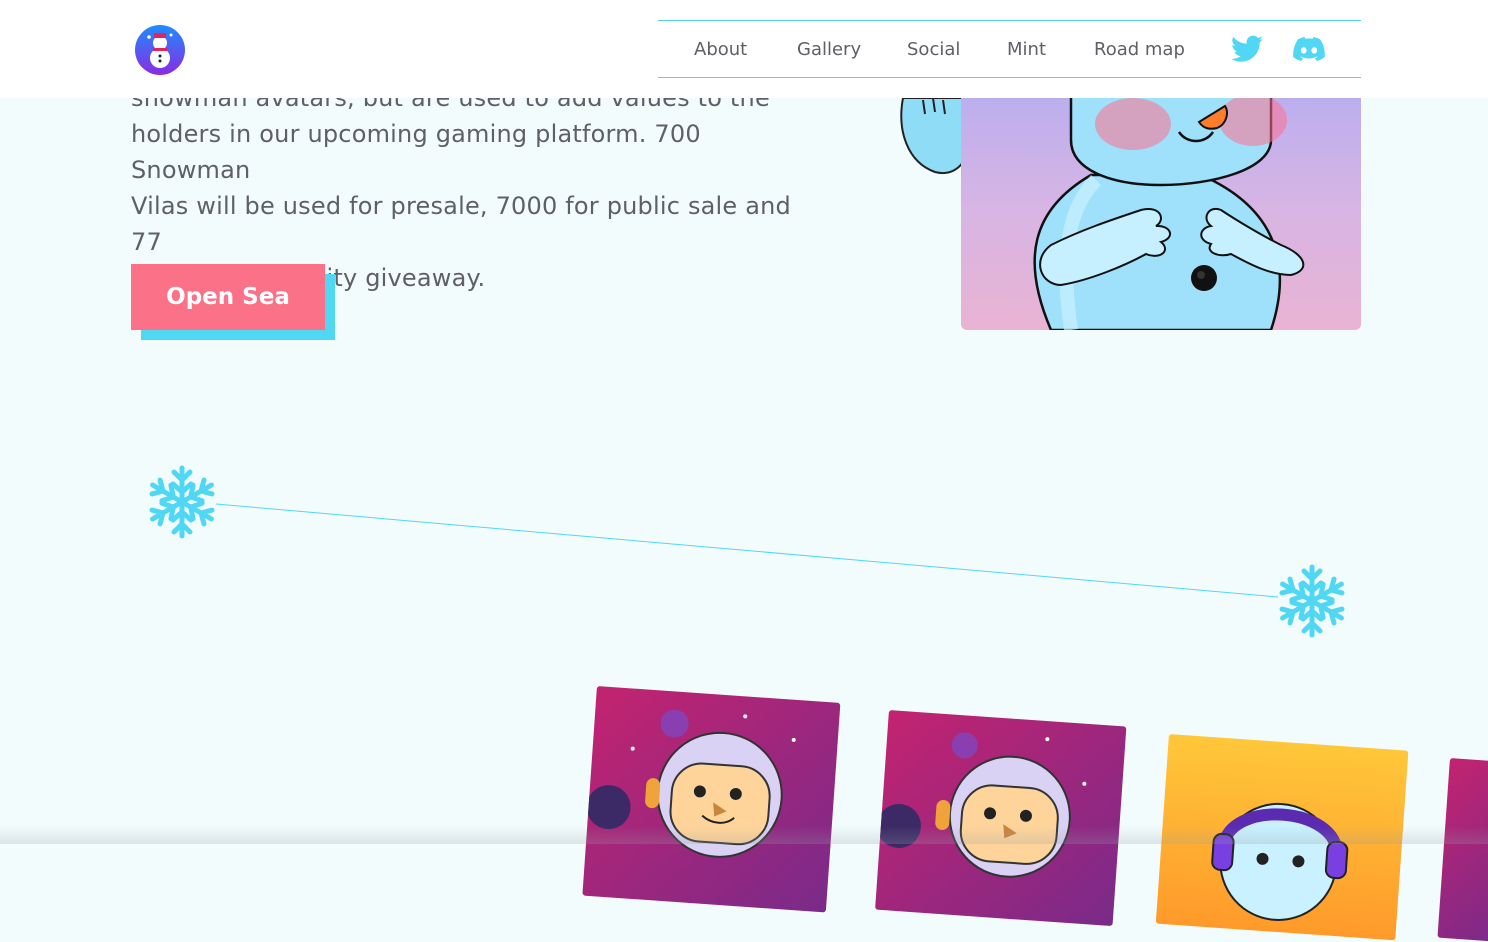 This screenshot has width=1488, height=942. Describe the element at coordinates (1462, 850) in the screenshot. I see `gallery-card` at that location.